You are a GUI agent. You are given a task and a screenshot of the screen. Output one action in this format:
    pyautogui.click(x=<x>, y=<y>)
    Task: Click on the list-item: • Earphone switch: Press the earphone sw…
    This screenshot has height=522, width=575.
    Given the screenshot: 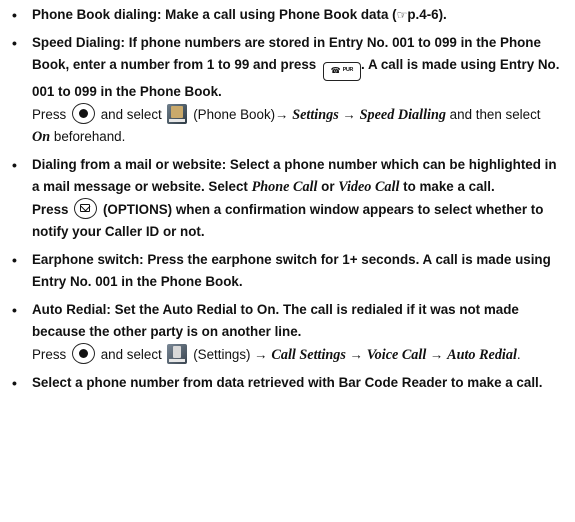 What is the action you would take?
    pyautogui.click(x=286, y=271)
    